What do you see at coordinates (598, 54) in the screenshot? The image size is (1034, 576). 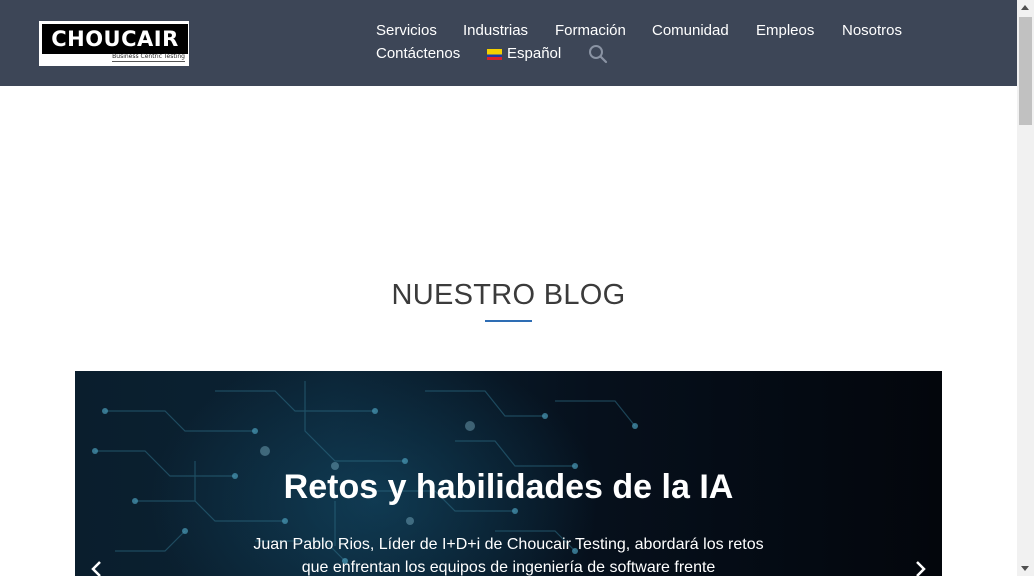 I see `search-icon` at bounding box center [598, 54].